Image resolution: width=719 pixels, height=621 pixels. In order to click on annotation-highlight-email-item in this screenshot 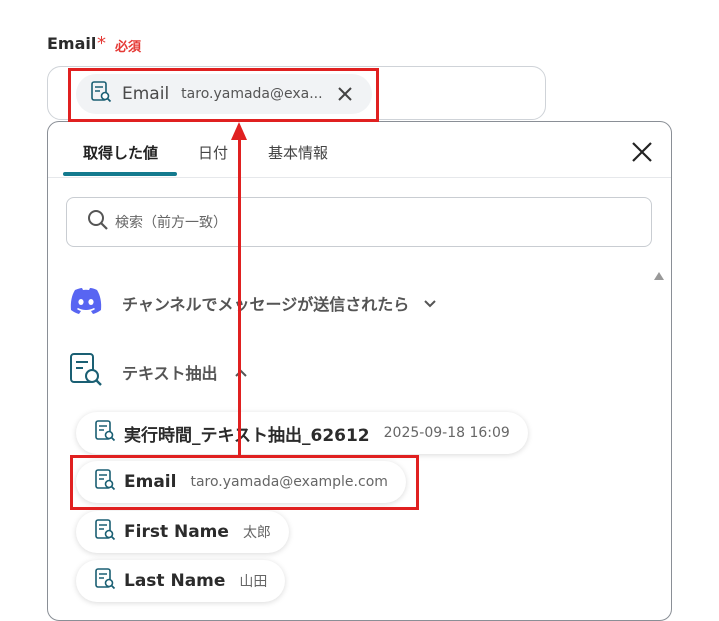, I will do `click(244, 482)`.